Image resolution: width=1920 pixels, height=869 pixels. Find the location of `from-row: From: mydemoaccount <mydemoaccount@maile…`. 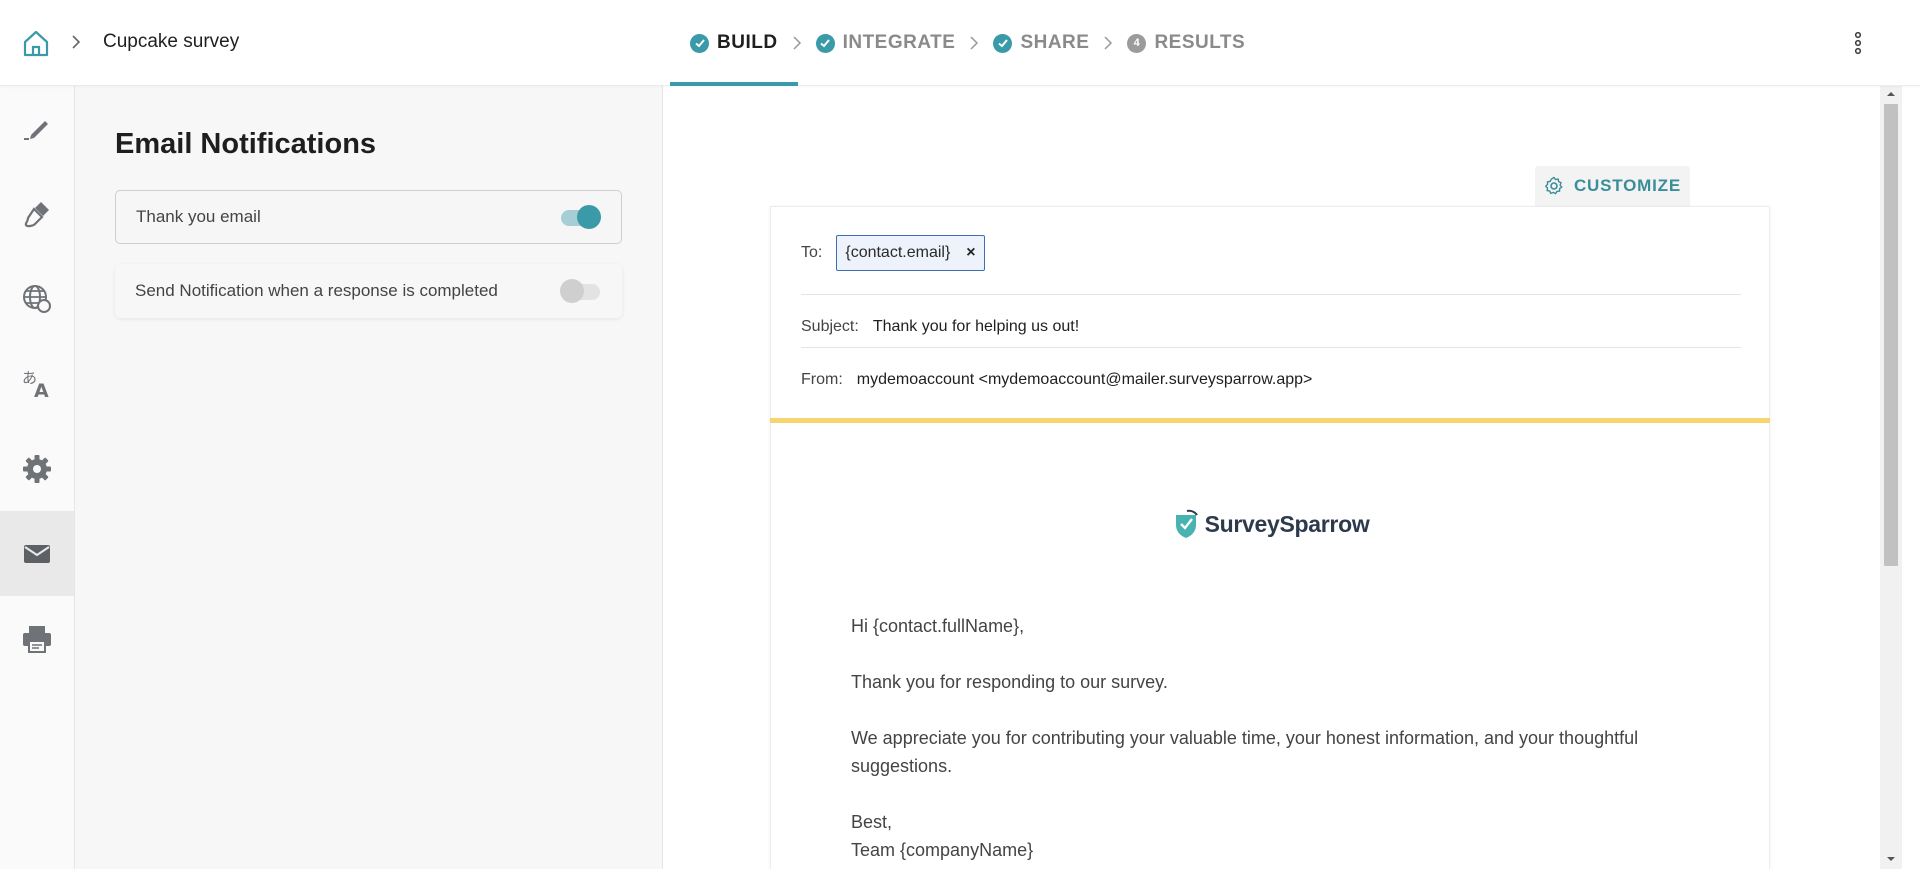

from-row: From: mydemoaccount <mydemoaccount@maile… is located at coordinates (1271, 380).